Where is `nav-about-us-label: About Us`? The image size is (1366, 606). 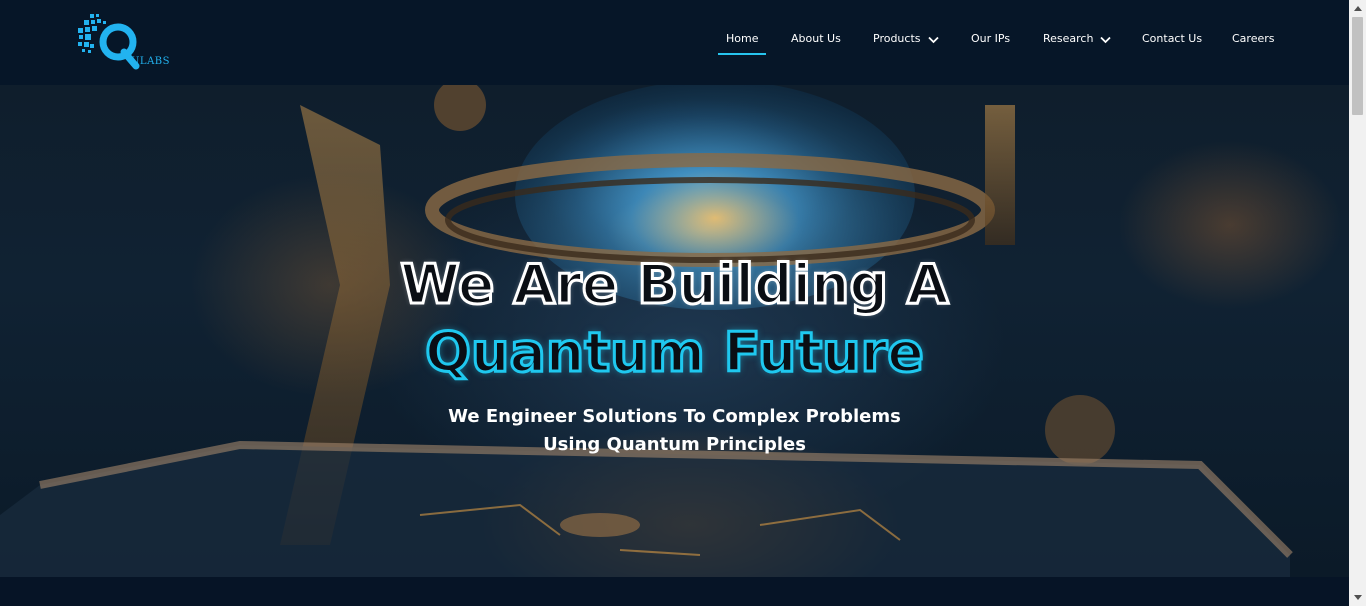 nav-about-us-label: About Us is located at coordinates (816, 38).